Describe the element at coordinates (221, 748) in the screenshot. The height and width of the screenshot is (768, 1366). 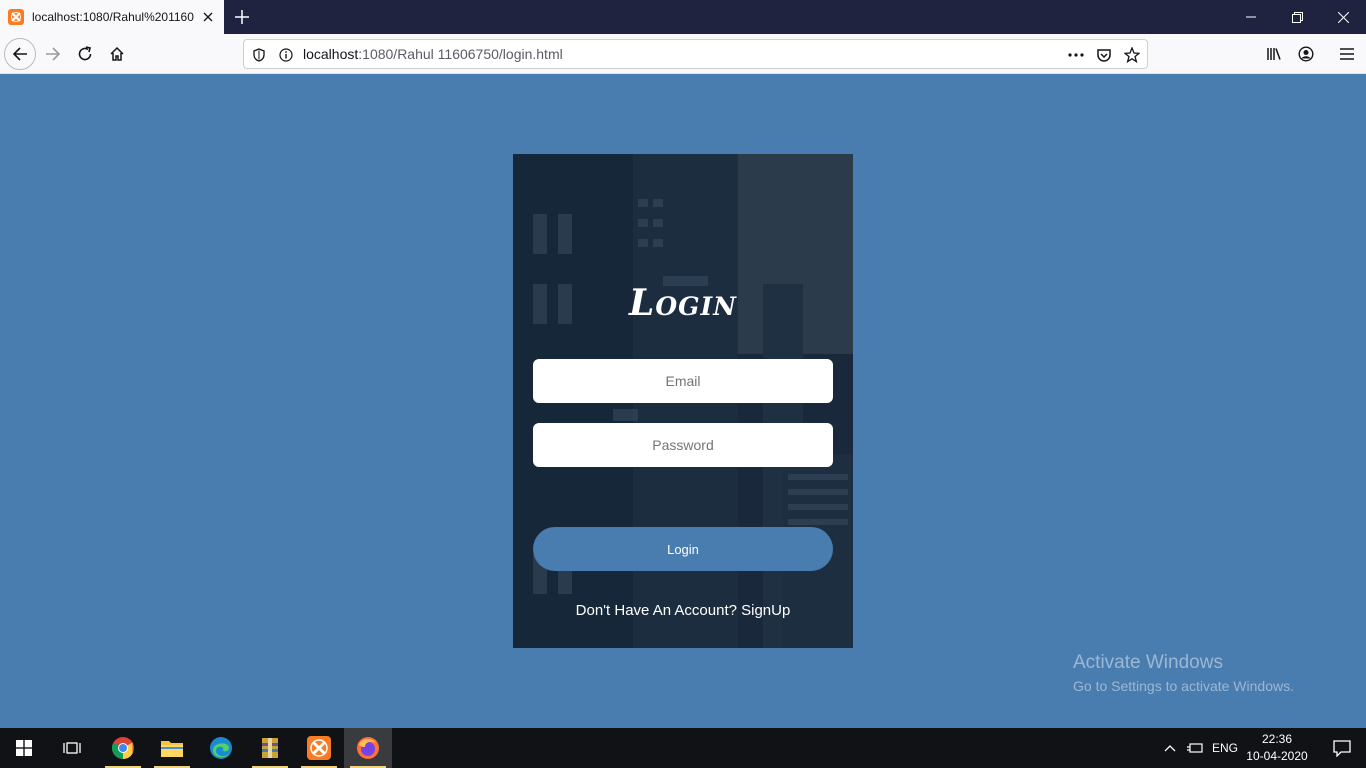
I see `edge-icon` at that location.